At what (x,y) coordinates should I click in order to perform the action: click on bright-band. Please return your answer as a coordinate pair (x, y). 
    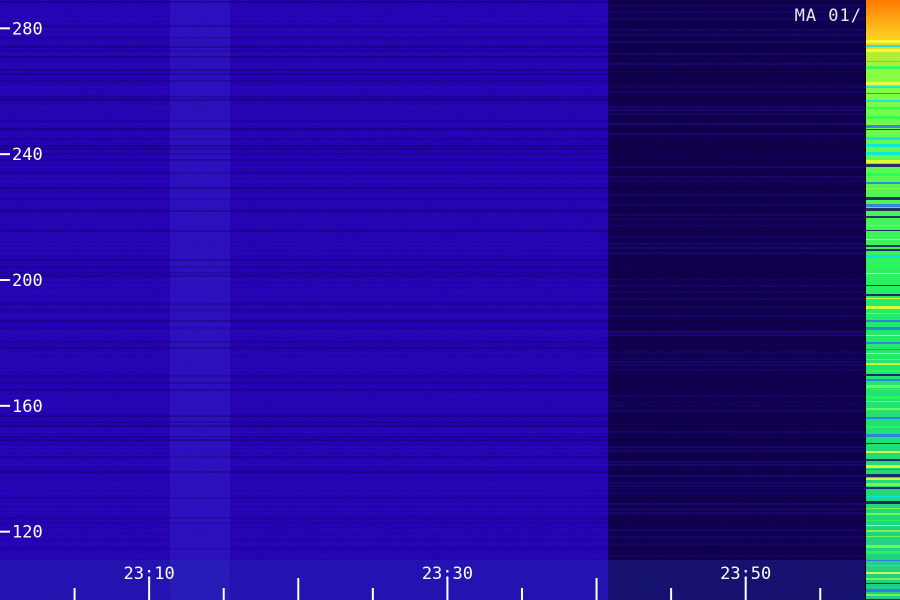
    Looking at the image, I should click on (200, 300).